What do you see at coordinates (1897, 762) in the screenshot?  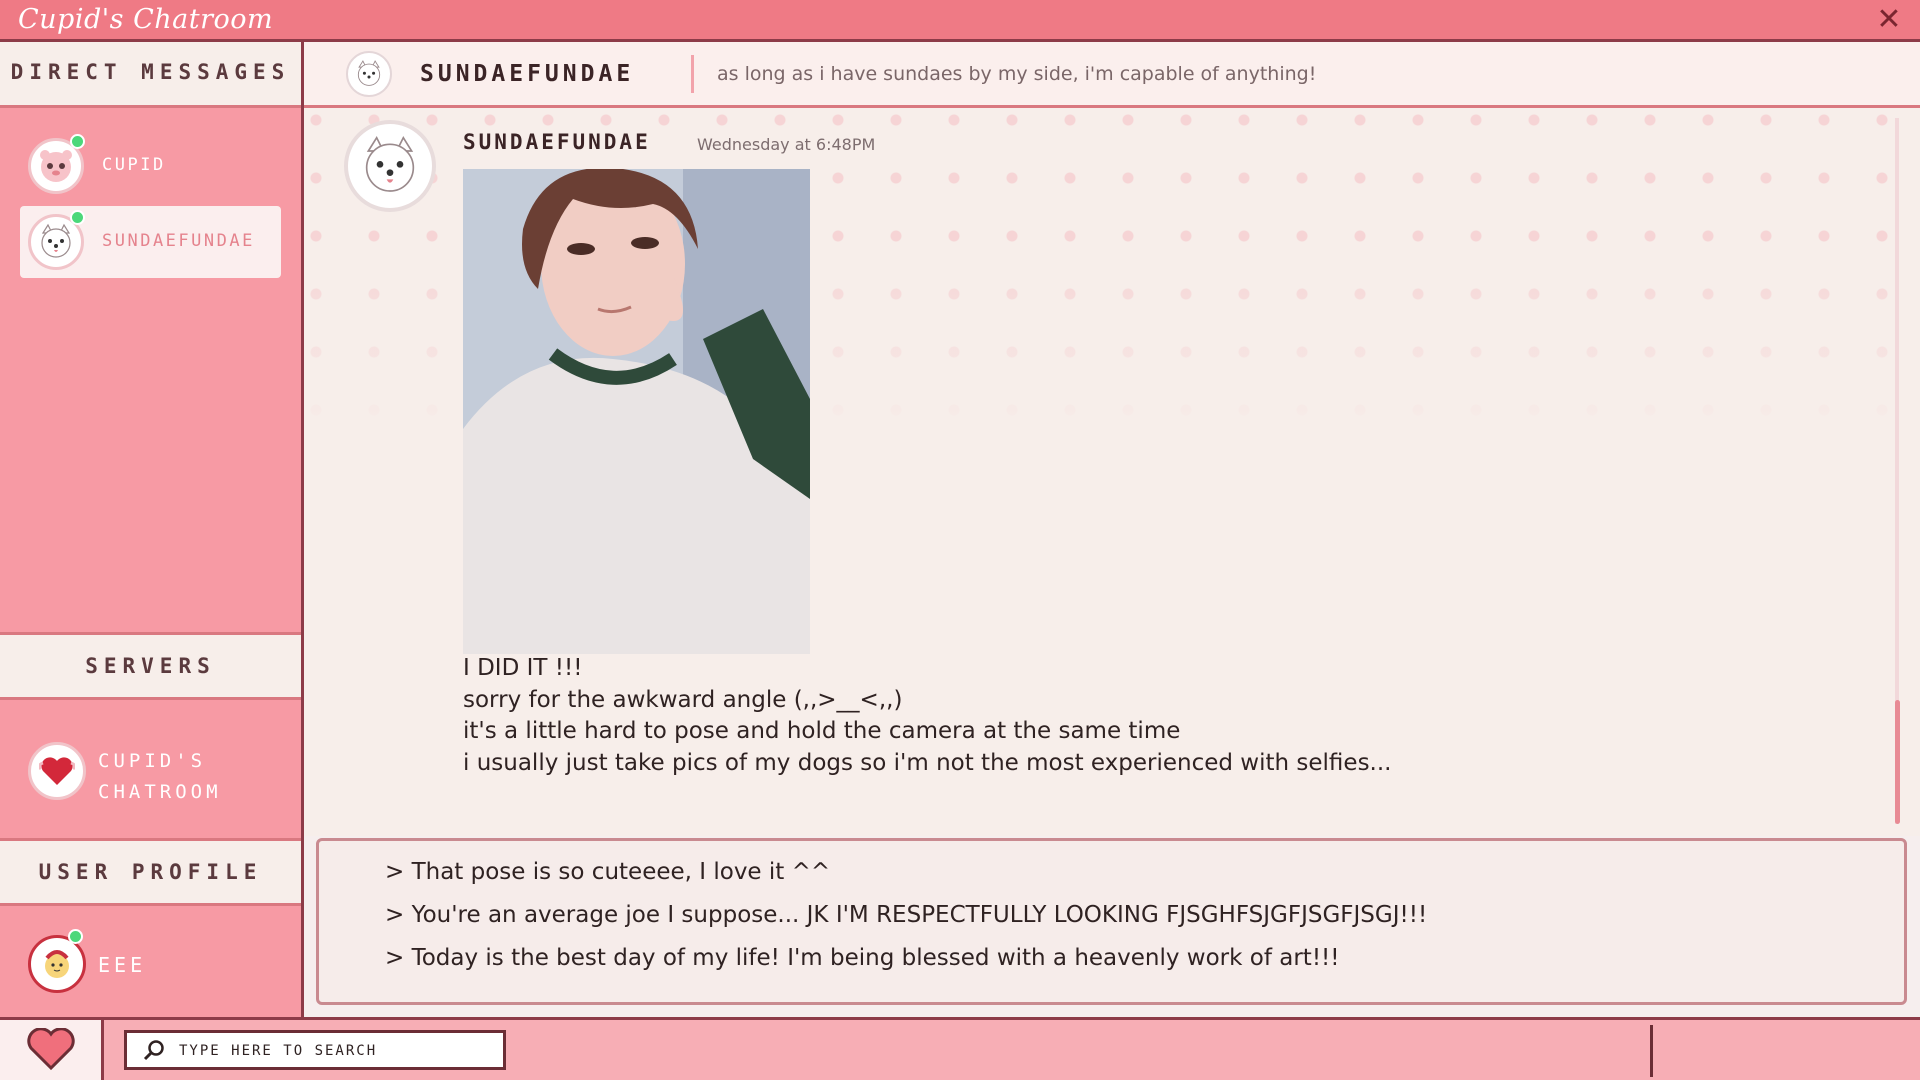 I see `scrollbar-thumb` at bounding box center [1897, 762].